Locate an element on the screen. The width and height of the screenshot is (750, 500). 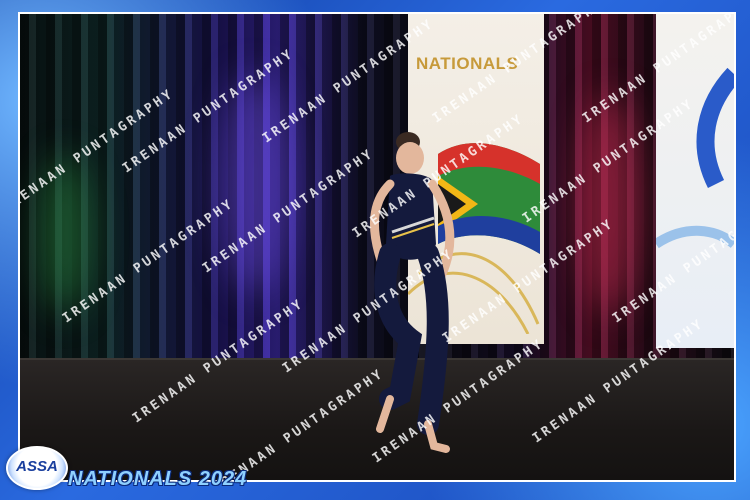
side-banner is located at coordinates (693, 181).